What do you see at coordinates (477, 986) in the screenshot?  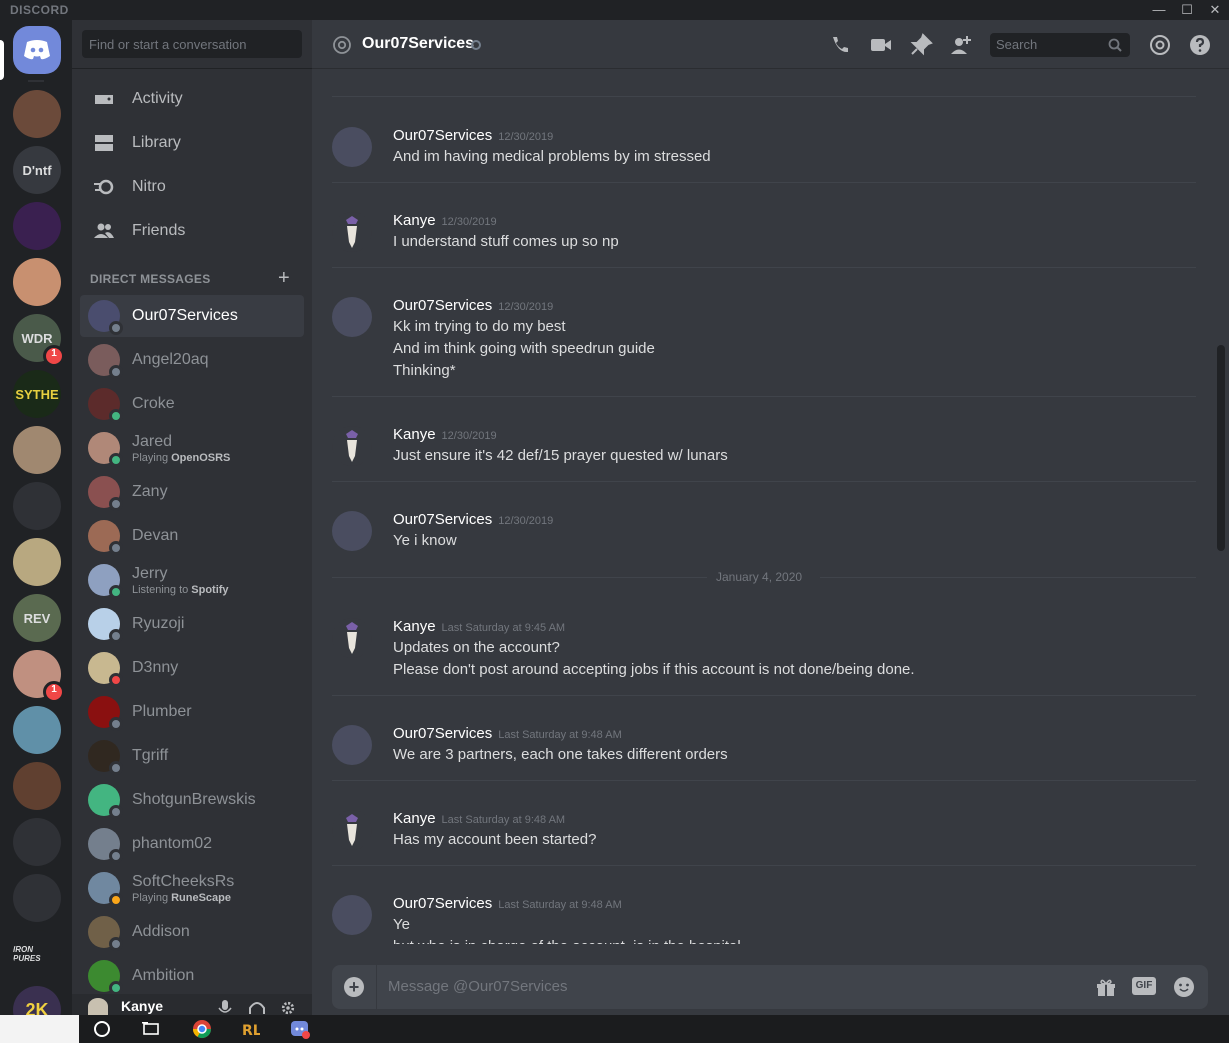 I see `message-input: Message @Our07Services` at bounding box center [477, 986].